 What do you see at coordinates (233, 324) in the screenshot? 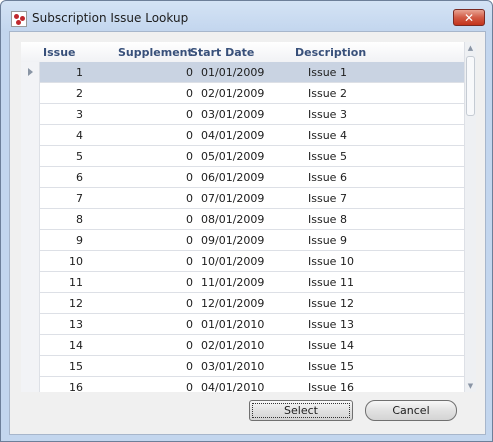
I see `start-date-cell: 01/01/2010` at bounding box center [233, 324].